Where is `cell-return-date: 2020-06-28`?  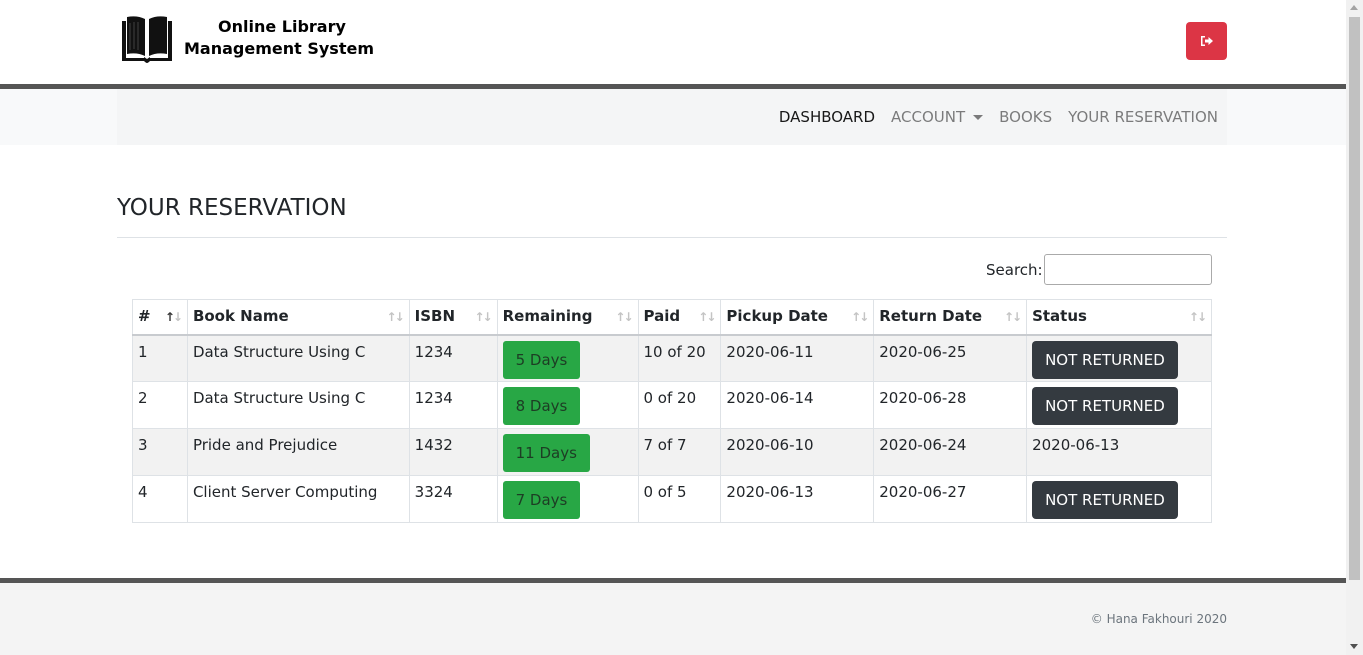 cell-return-date: 2020-06-28 is located at coordinates (950, 405).